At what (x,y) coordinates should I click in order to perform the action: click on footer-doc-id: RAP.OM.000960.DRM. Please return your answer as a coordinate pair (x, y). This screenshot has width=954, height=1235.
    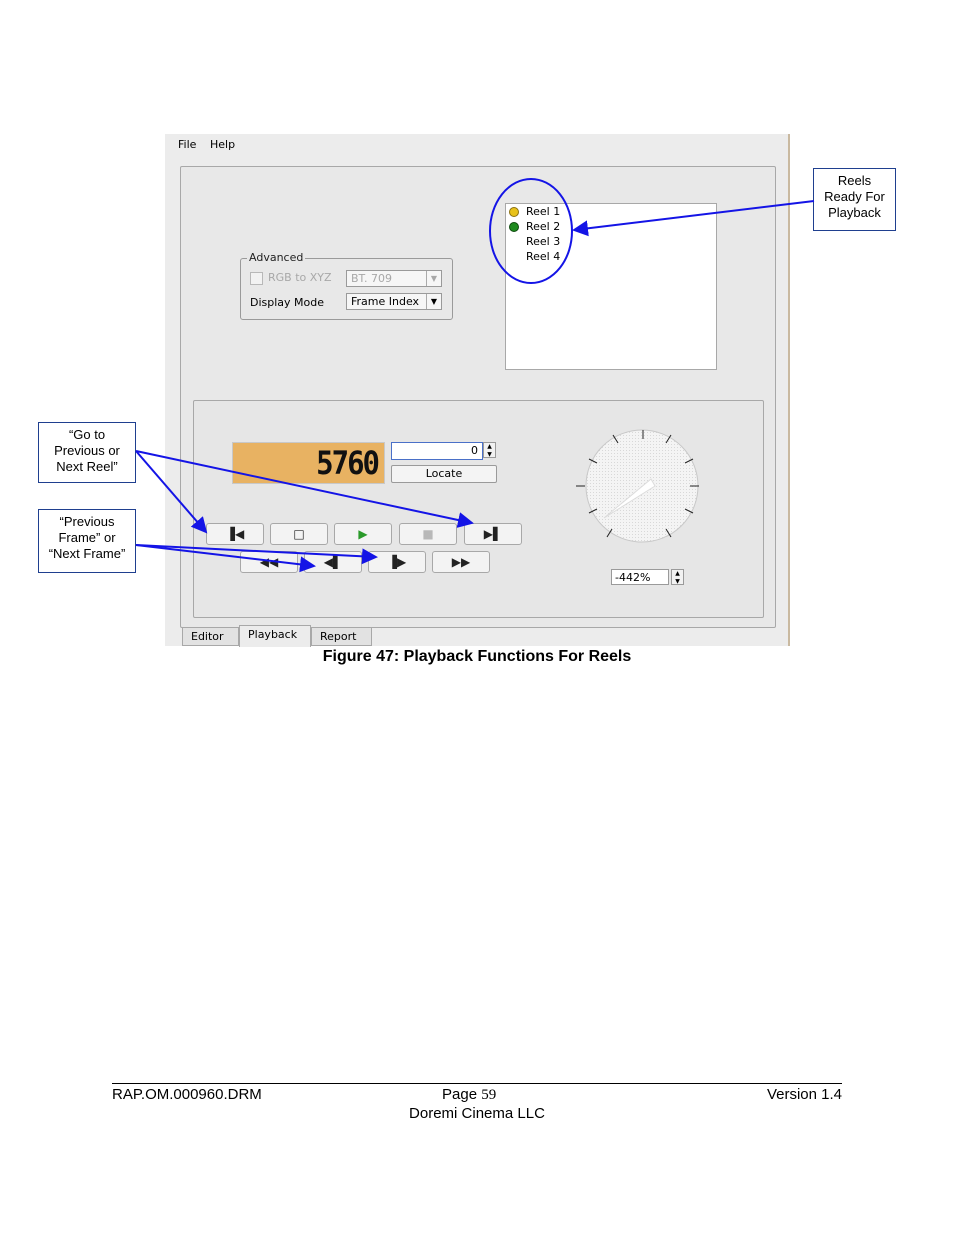
    Looking at the image, I should click on (187, 1094).